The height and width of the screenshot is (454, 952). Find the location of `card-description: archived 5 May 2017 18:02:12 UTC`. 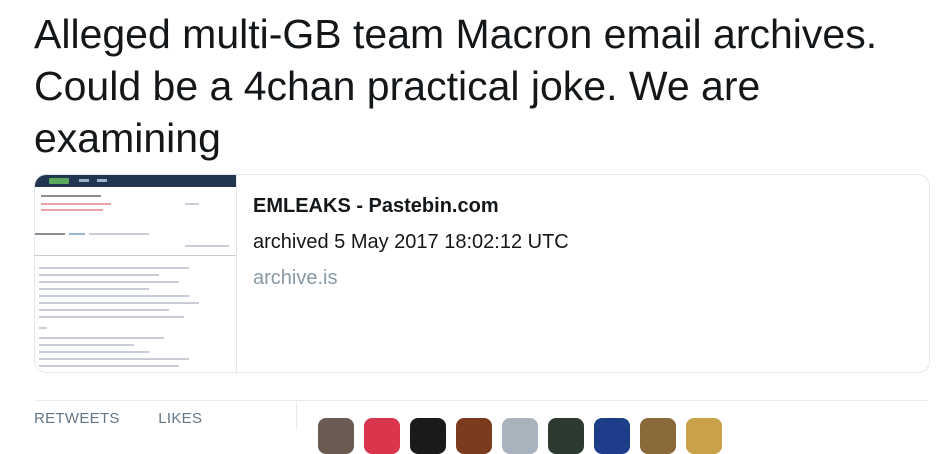

card-description: archived 5 May 2017 18:02:12 UTC is located at coordinates (411, 242).